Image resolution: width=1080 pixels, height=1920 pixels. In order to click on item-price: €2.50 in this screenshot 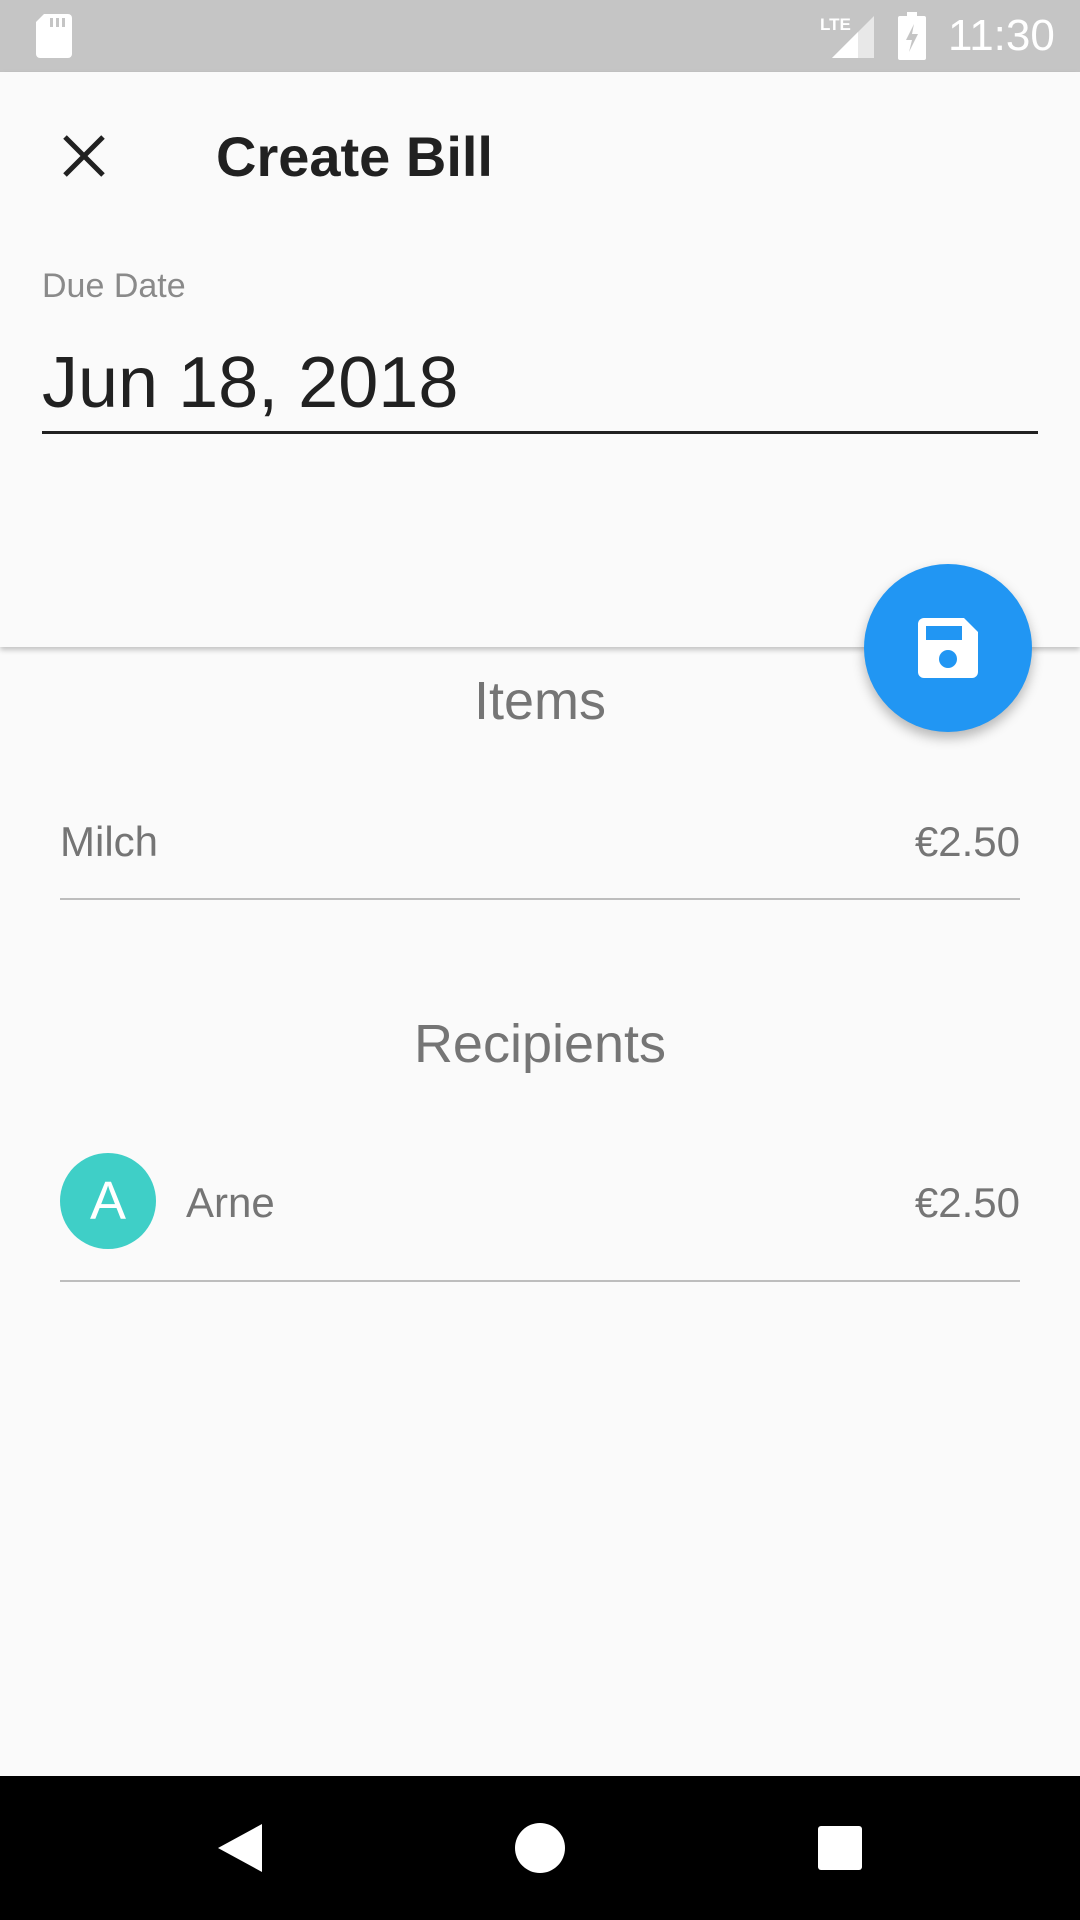, I will do `click(967, 841)`.